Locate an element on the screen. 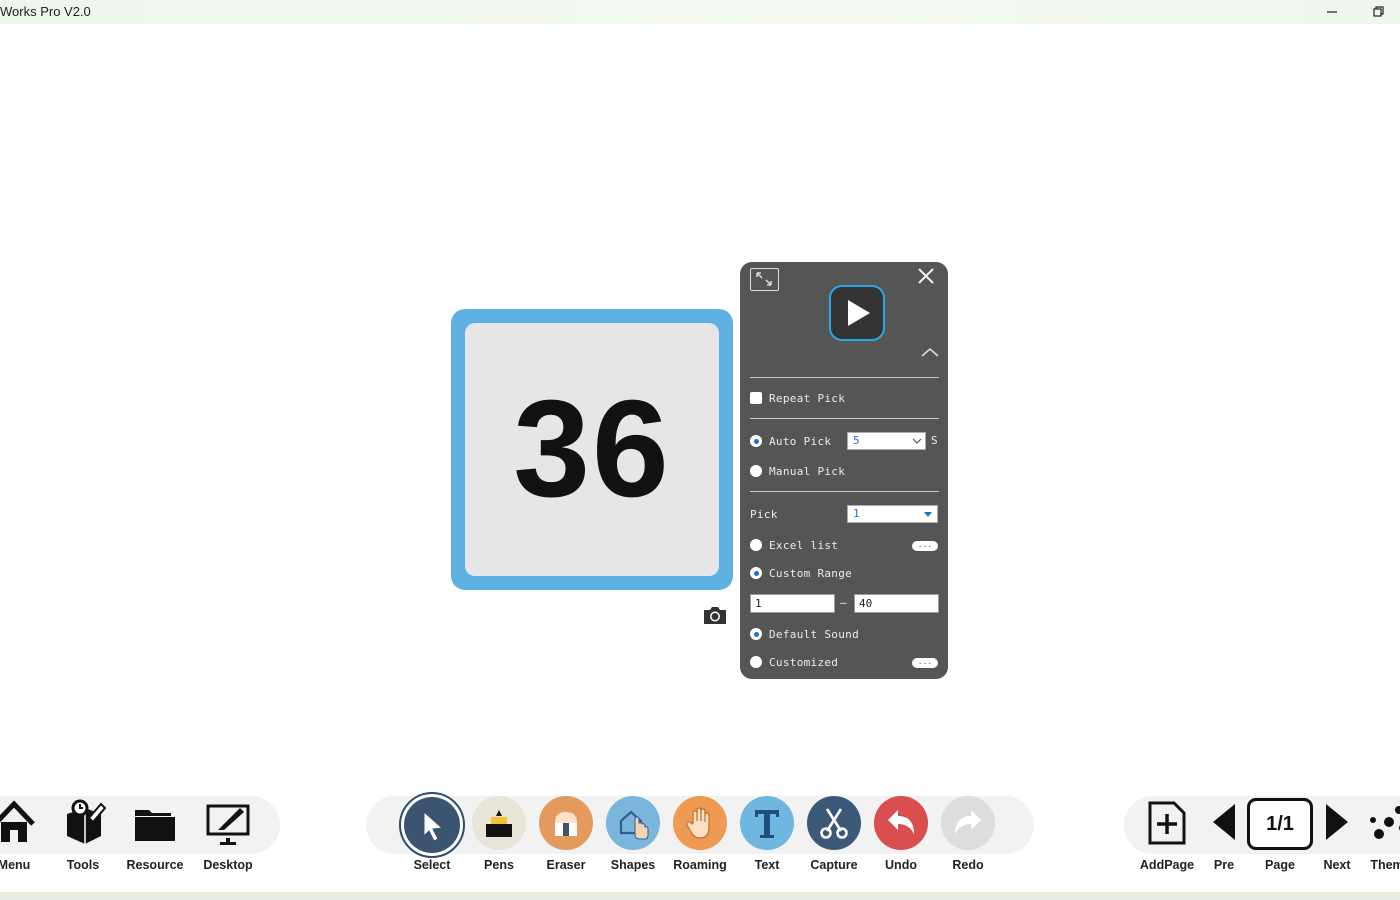  customized-sound-radio: Customized is located at coordinates (794, 662).